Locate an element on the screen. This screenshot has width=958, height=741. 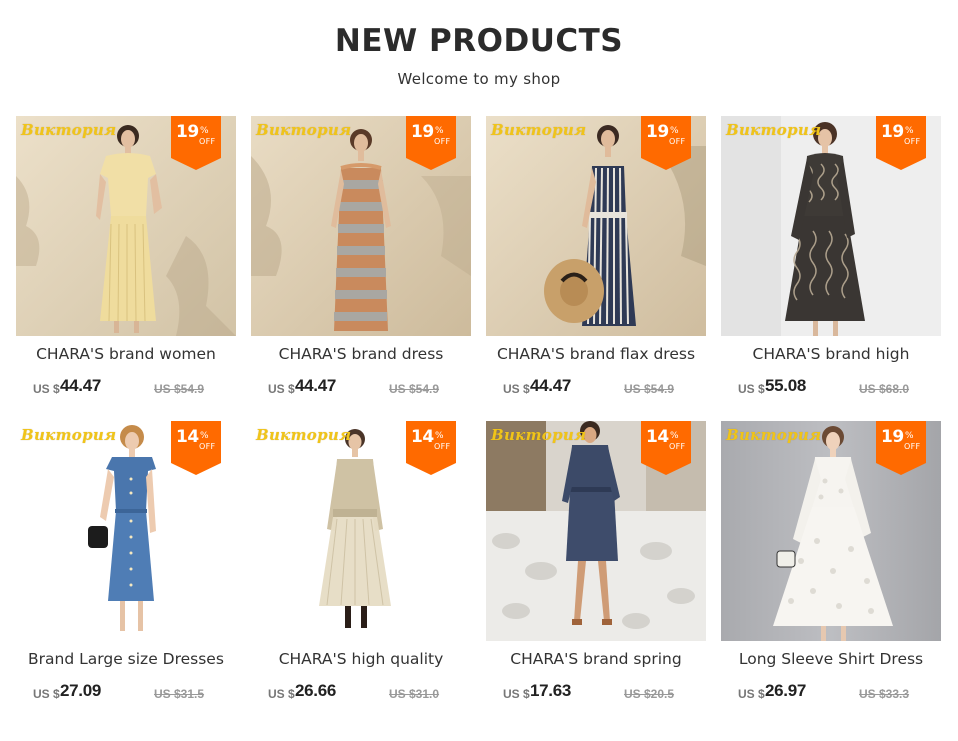
section-header: NEW PRODUCTS Welcome to my shop is located at coordinates (479, 54).